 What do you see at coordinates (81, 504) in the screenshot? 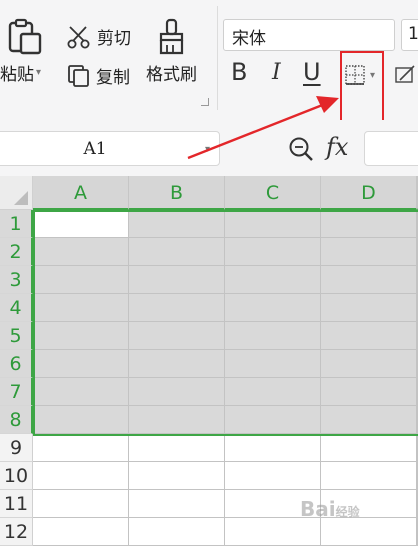
I see `cell-a11` at bounding box center [81, 504].